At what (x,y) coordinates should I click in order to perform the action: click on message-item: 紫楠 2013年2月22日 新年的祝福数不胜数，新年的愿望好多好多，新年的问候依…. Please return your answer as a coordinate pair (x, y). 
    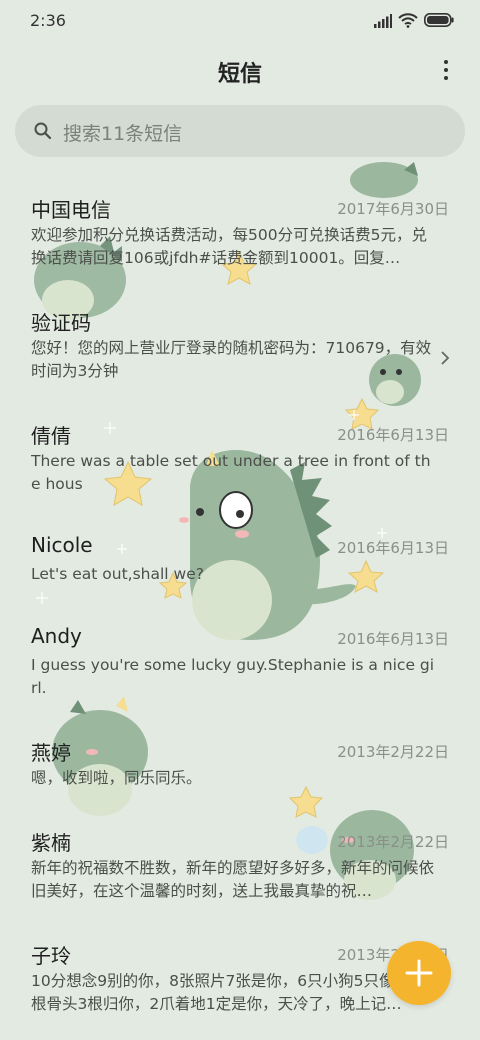
    Looking at the image, I should click on (240, 858).